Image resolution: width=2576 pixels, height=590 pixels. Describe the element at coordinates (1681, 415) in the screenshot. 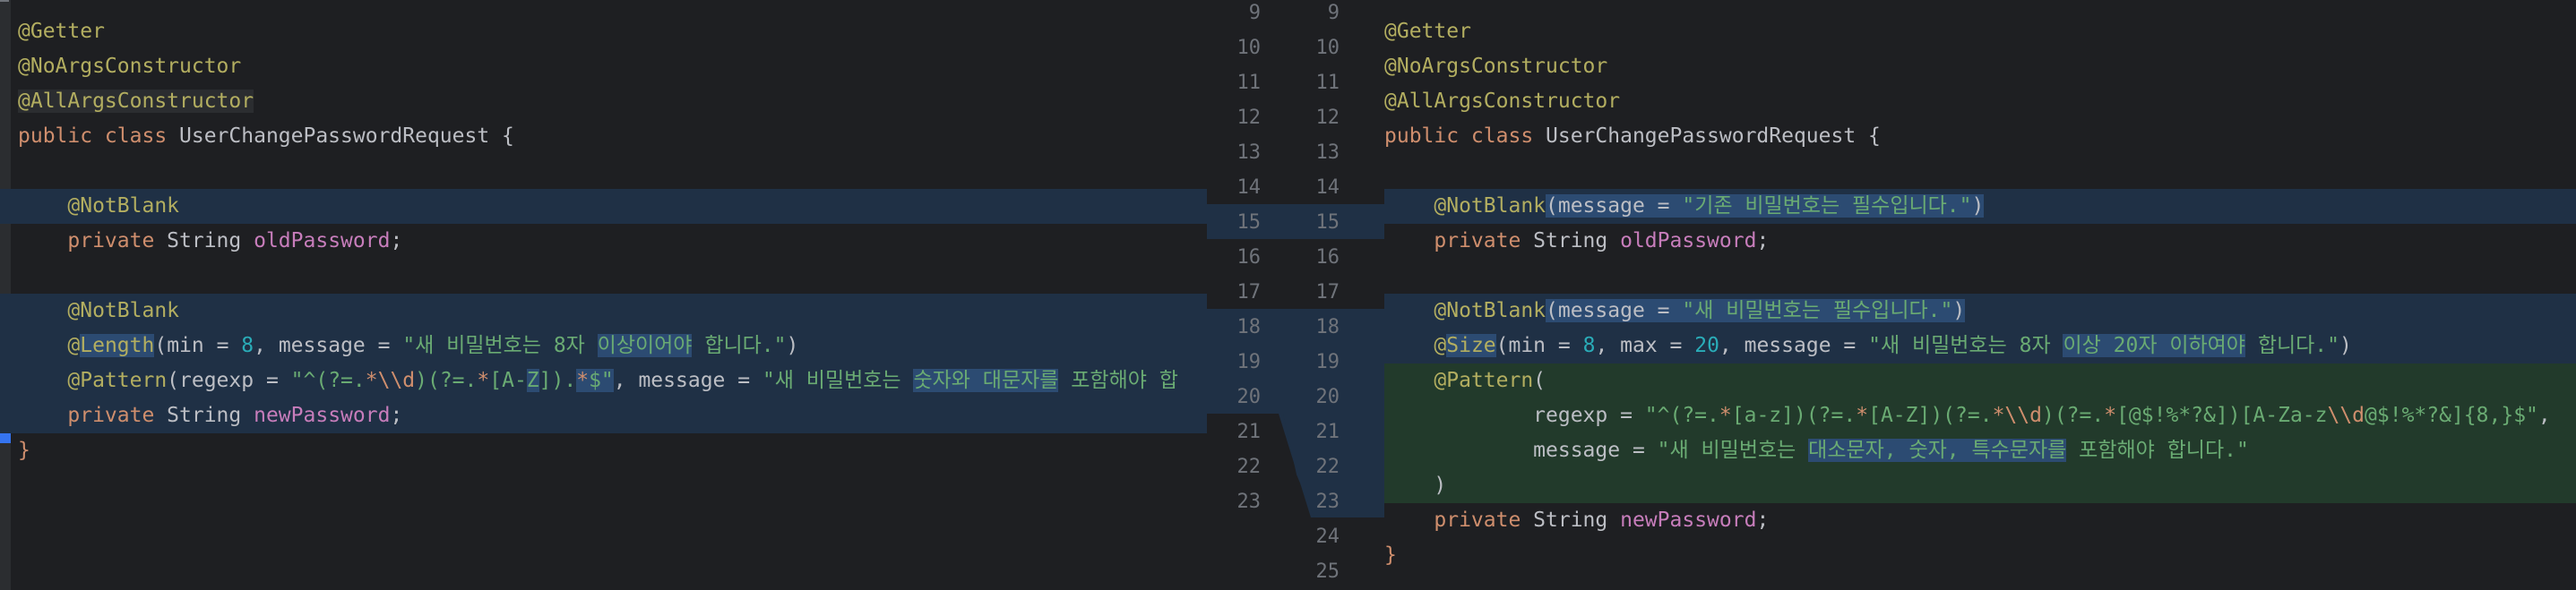

I see `code-token: "^(?=.` at that location.